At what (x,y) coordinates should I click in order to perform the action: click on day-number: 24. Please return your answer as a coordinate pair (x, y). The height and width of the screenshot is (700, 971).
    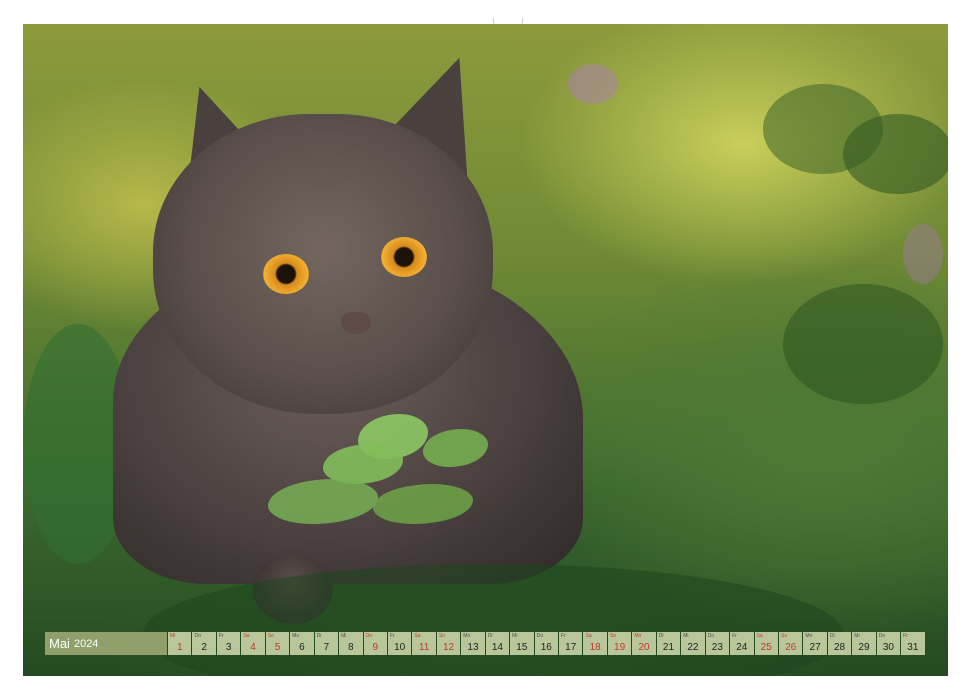
    Looking at the image, I should click on (742, 647).